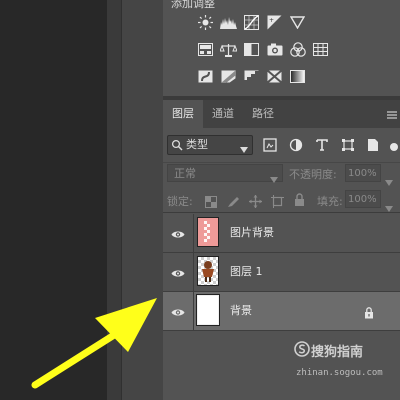  What do you see at coordinates (193, 4) in the screenshot?
I see `adjustments-title: 添加调整` at bounding box center [193, 4].